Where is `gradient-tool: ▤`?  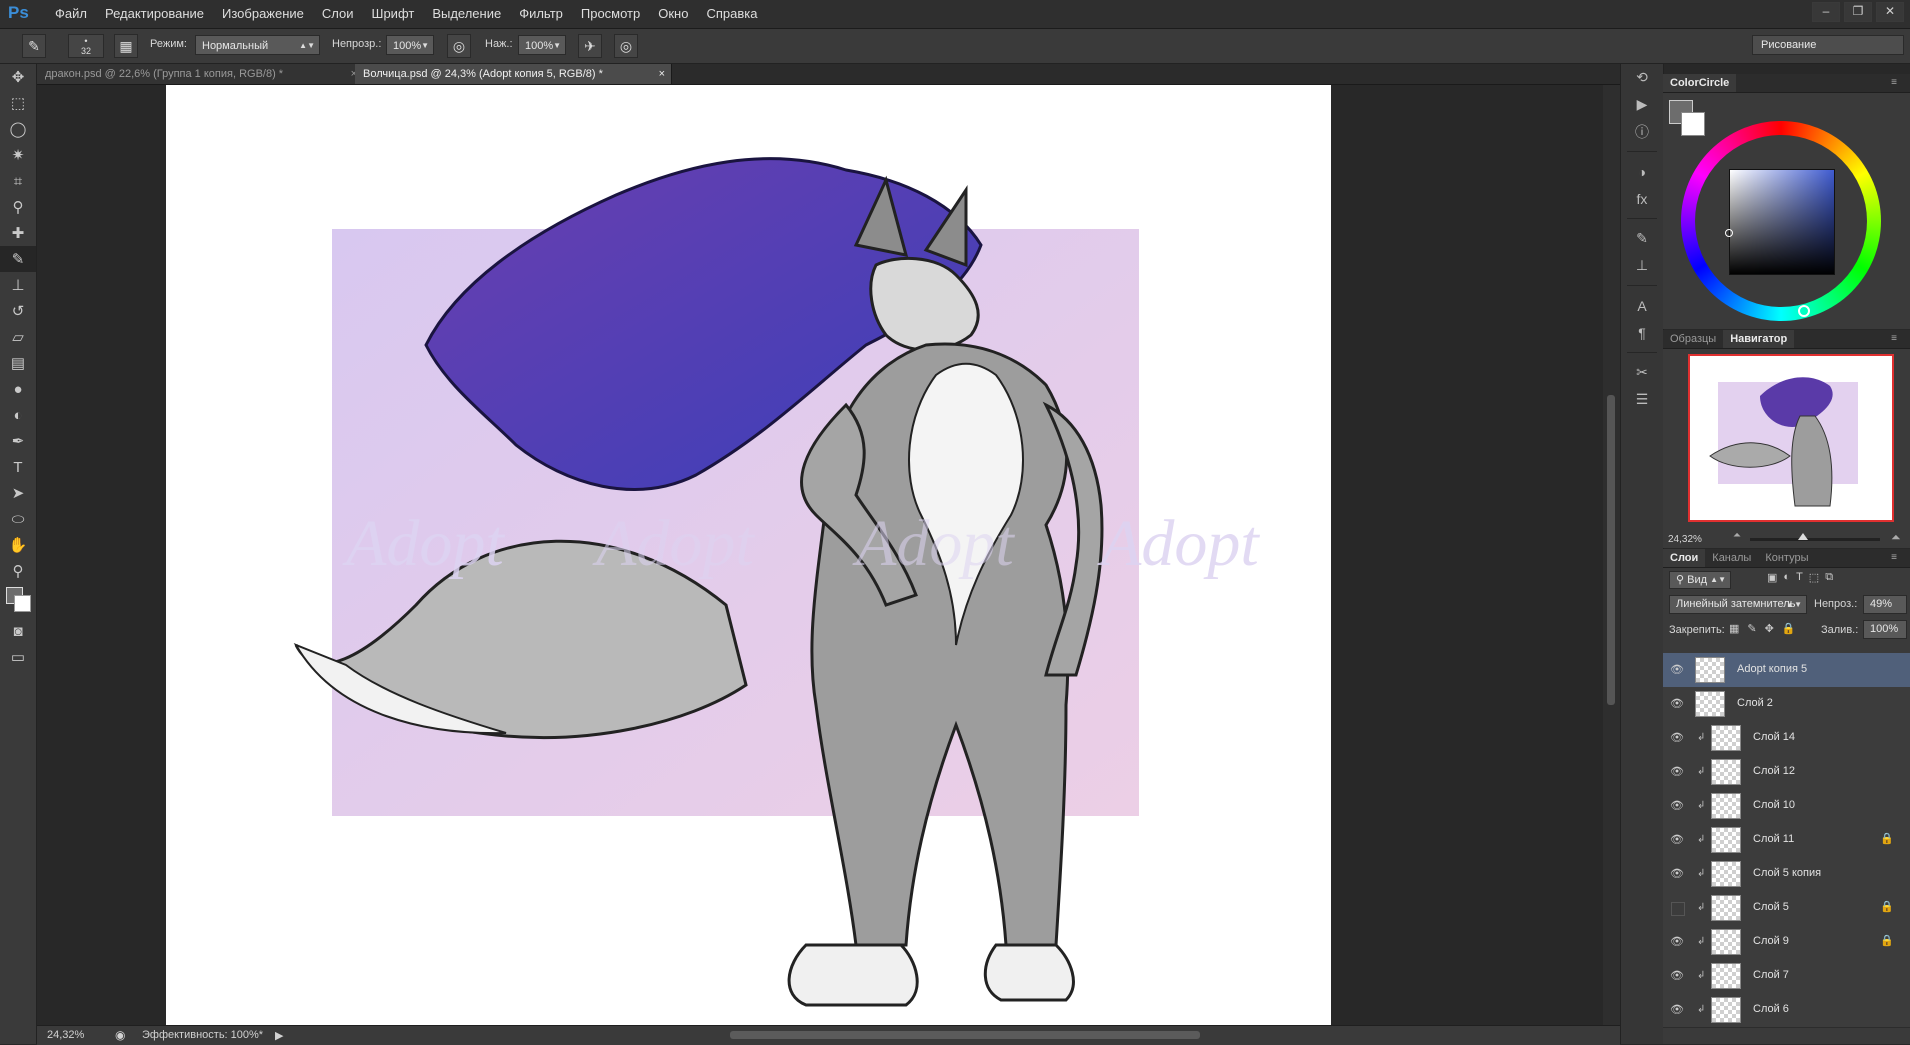 gradient-tool: ▤ is located at coordinates (18, 363).